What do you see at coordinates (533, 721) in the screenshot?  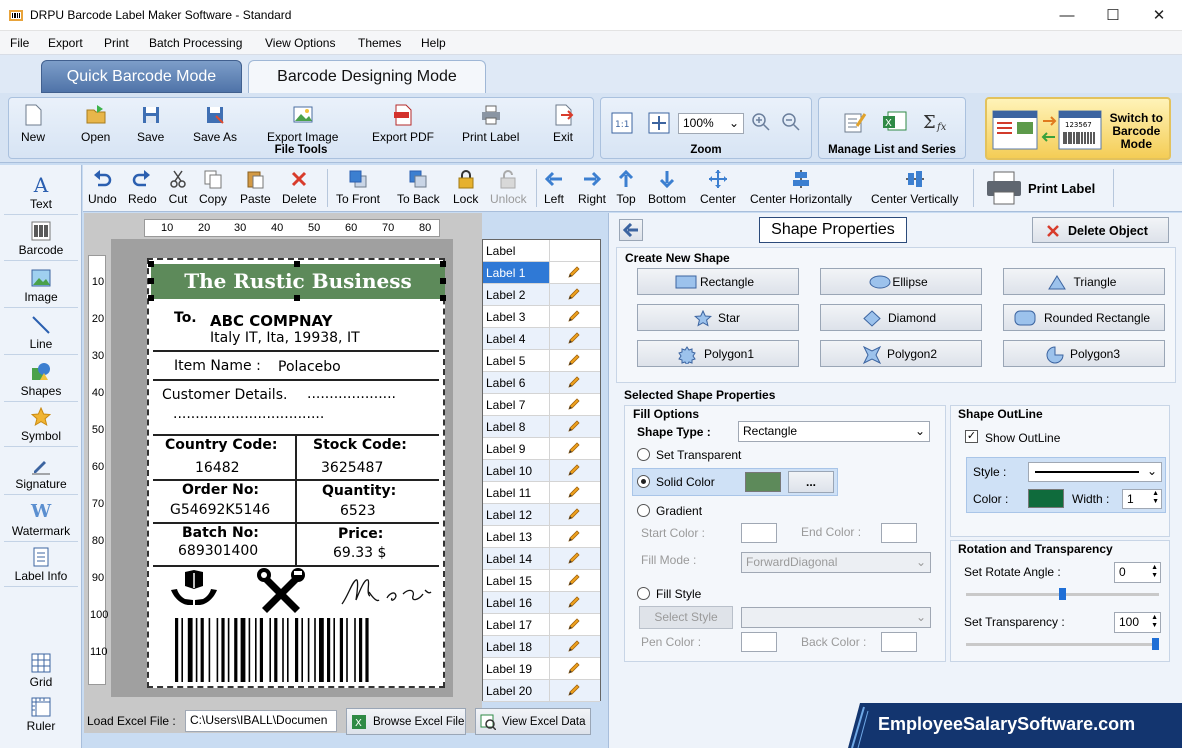 I see `view-excel-data-button: View Excel Data` at bounding box center [533, 721].